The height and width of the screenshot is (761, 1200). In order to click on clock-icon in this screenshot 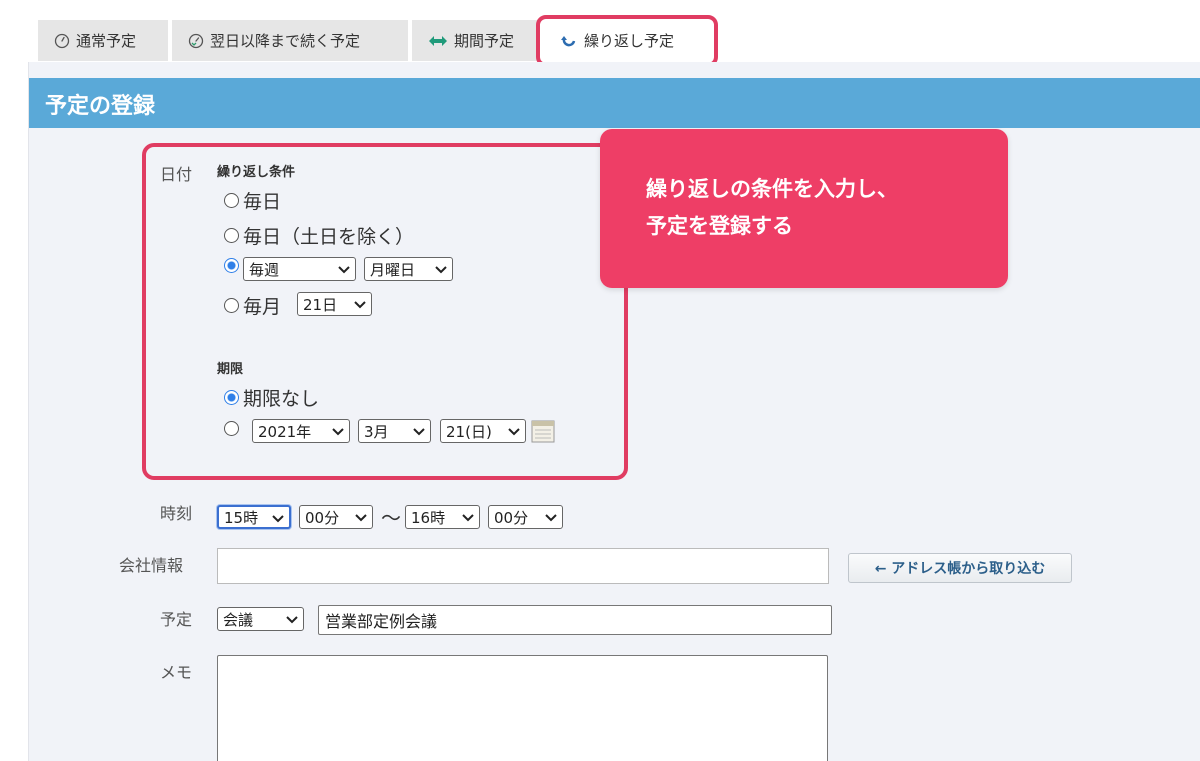, I will do `click(62, 41)`.